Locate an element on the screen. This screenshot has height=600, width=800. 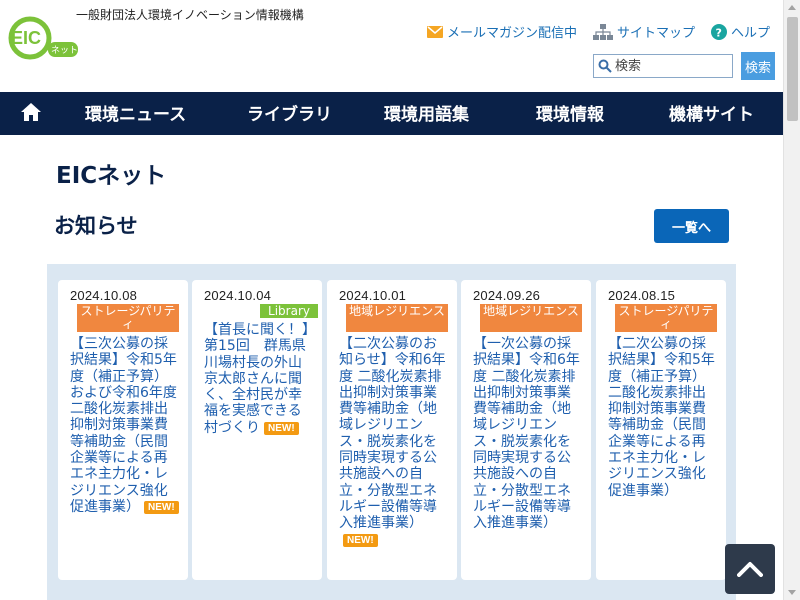
nav-item-organization-site: 機構サイト is located at coordinates (711, 112).